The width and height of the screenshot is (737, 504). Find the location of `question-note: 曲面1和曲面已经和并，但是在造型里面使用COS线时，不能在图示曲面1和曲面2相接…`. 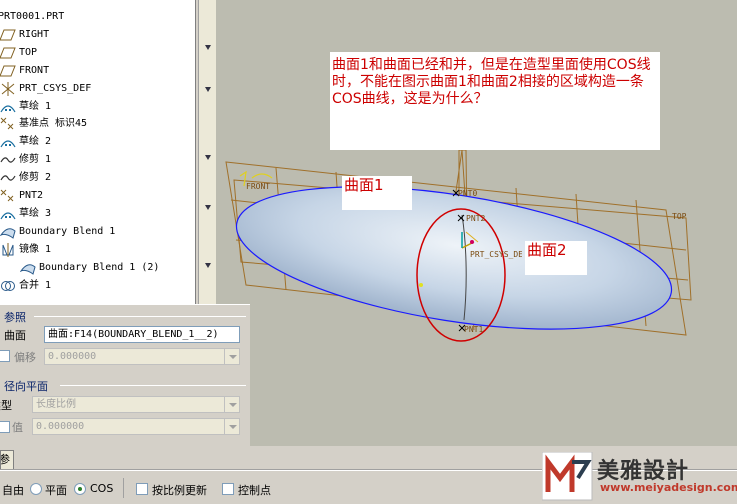

question-note: 曲面1和曲面已经和并，但是在造型里面使用COS线时，不能在图示曲面1和曲面2相接… is located at coordinates (495, 101).